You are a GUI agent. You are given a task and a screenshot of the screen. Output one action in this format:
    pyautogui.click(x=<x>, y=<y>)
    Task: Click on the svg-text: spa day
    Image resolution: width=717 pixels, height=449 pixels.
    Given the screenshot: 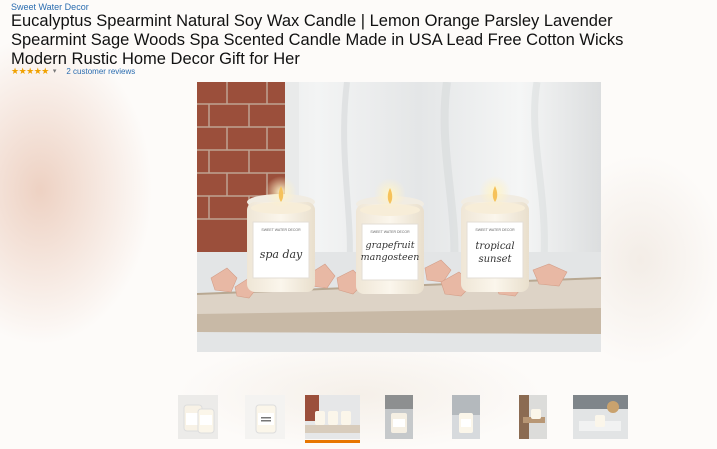 What is the action you would take?
    pyautogui.click(x=281, y=254)
    